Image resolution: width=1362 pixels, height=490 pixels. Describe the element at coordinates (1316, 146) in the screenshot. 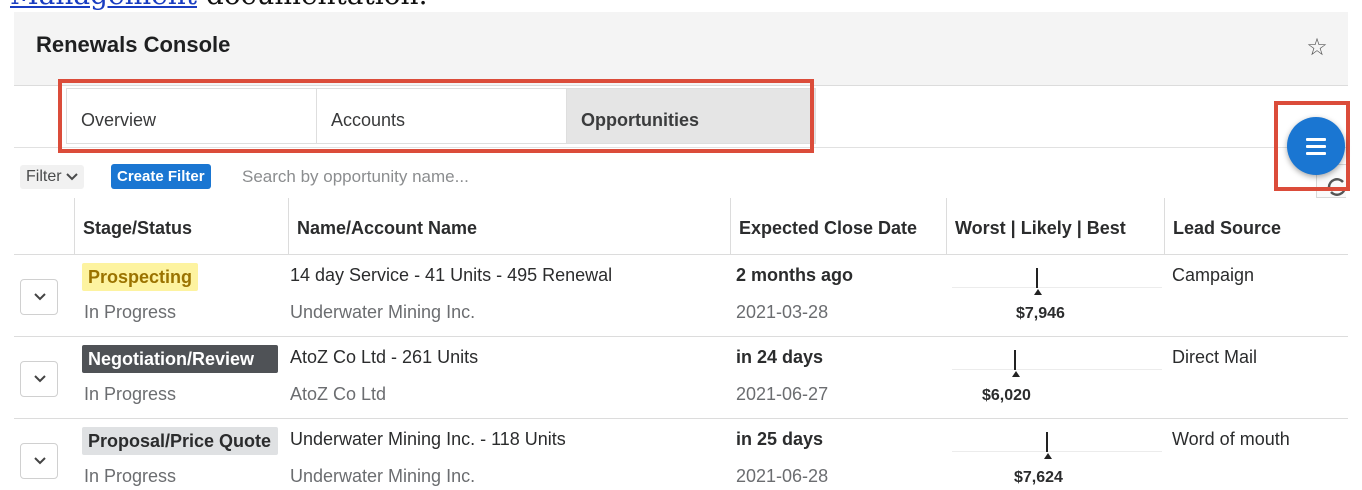

I see `hamburger-menu-button` at that location.